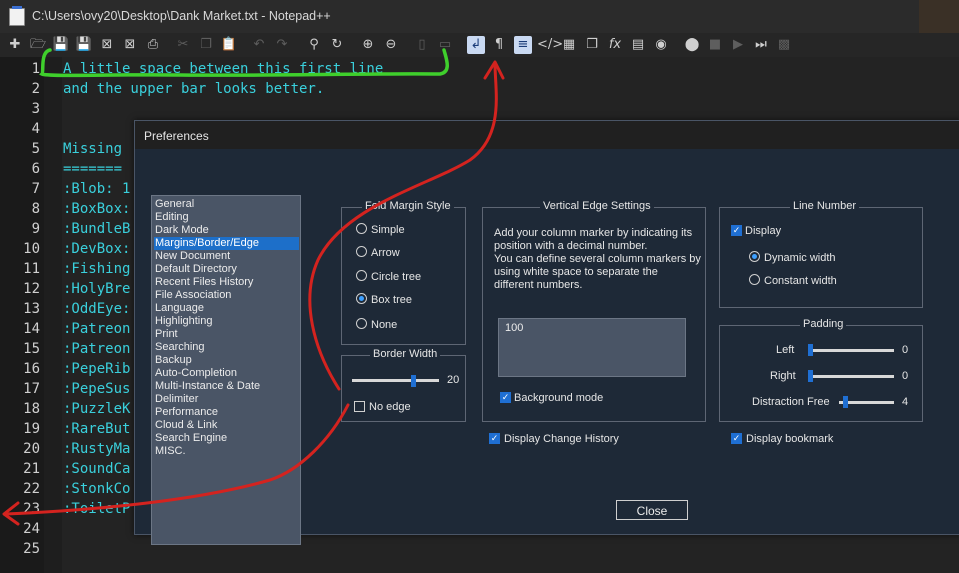 The image size is (959, 573). Describe the element at coordinates (226, 386) in the screenshot. I see `category-item: Multi-Instance & Date` at that location.